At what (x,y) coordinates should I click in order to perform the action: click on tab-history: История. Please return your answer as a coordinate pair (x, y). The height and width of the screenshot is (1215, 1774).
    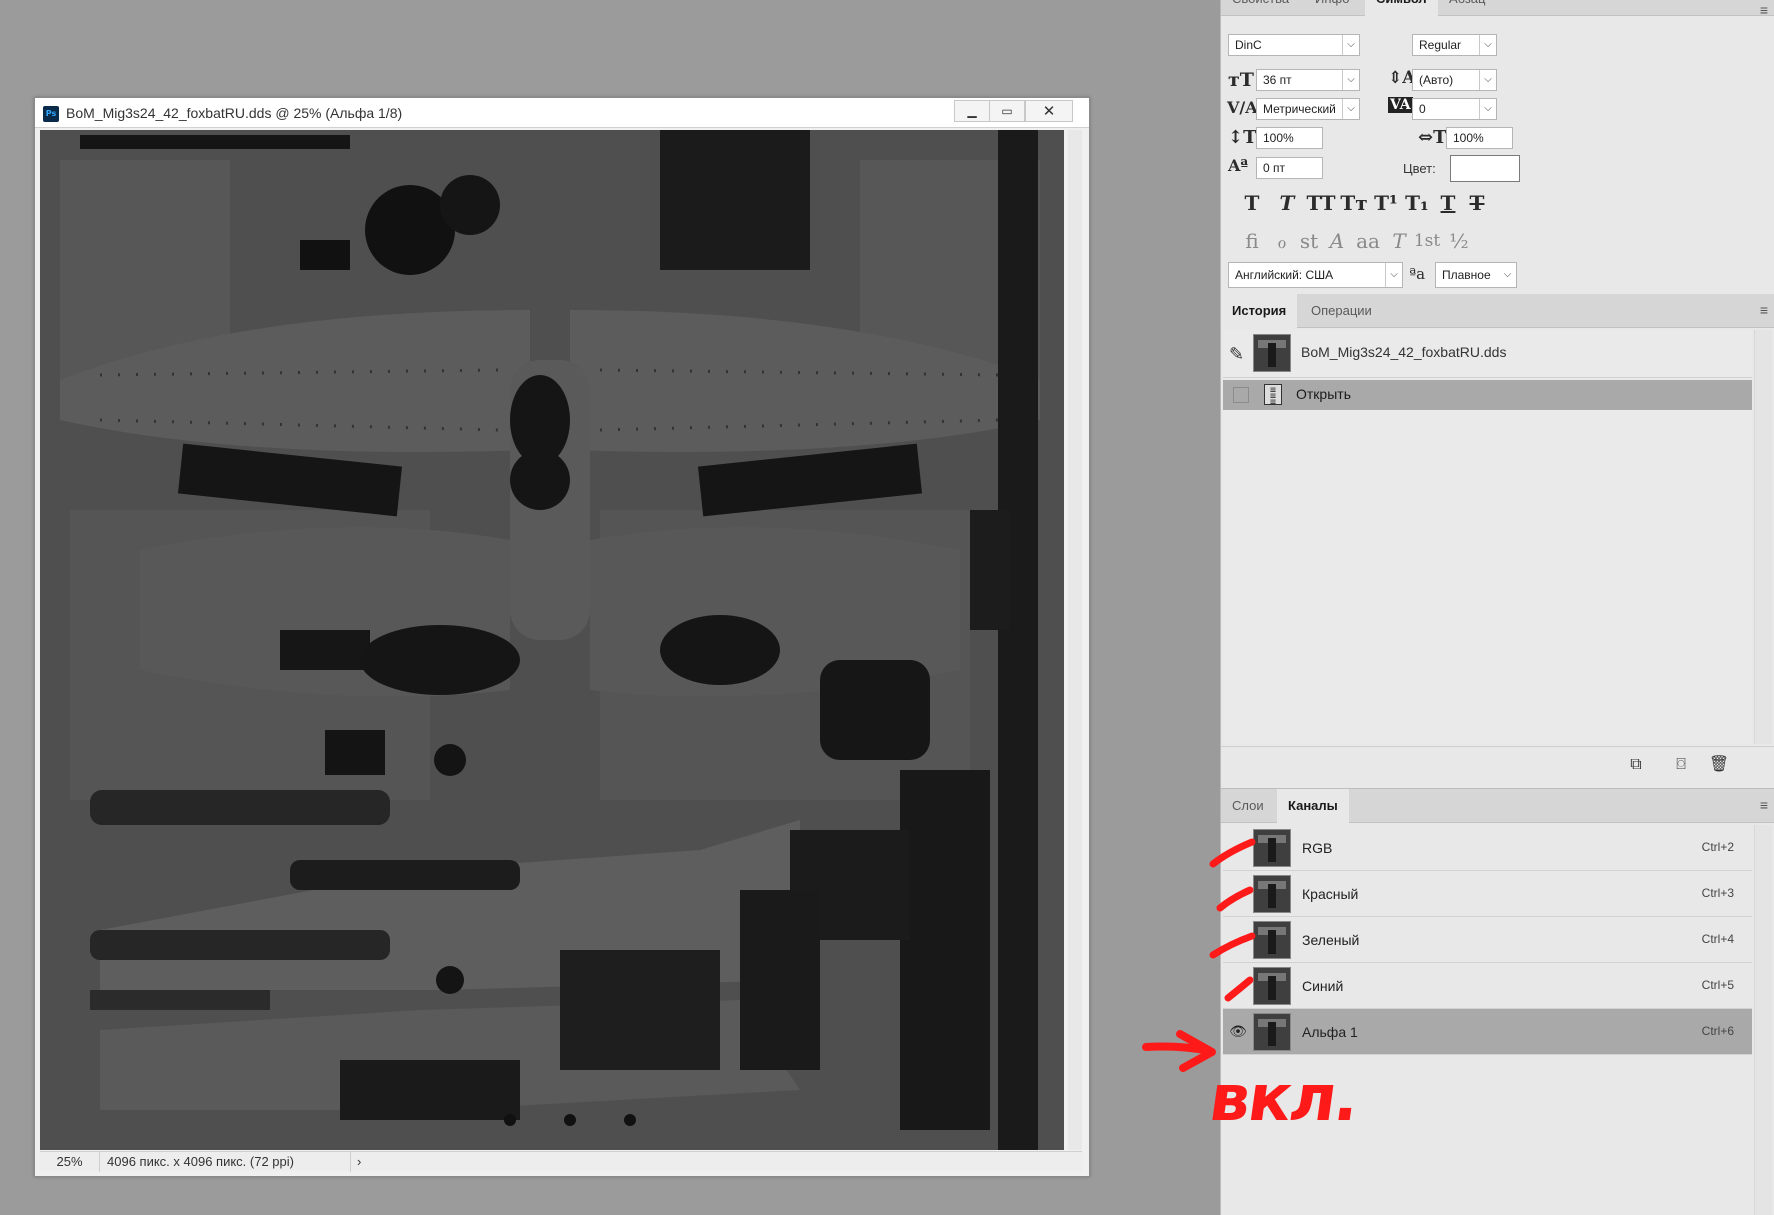
    Looking at the image, I should click on (1259, 311).